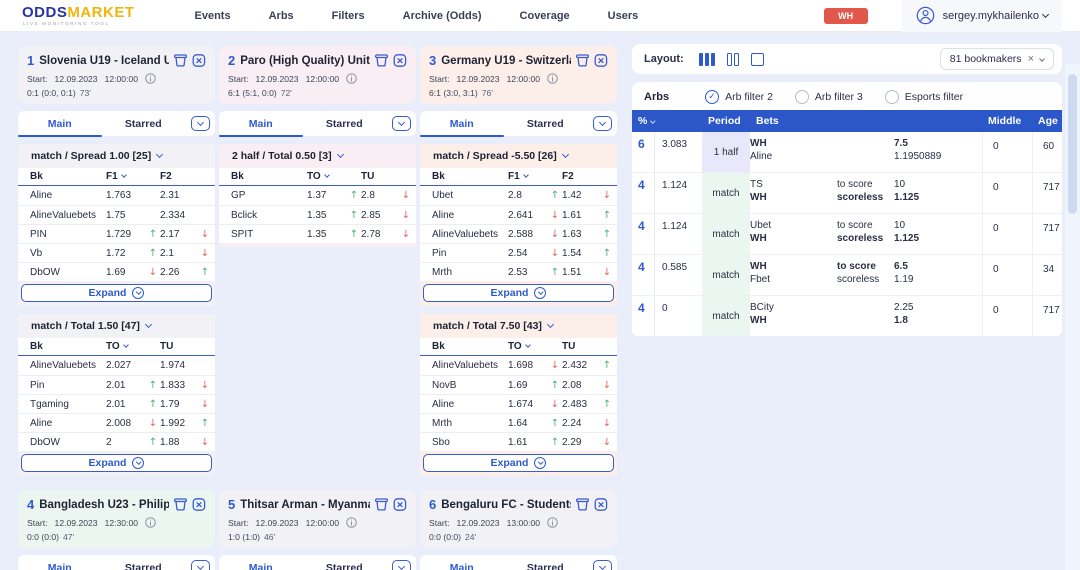 This screenshot has width=1080, height=570. What do you see at coordinates (518, 441) in the screenshot?
I see `odds-row: Sbo 1.61 ↑ 2.29 ↓` at bounding box center [518, 441].